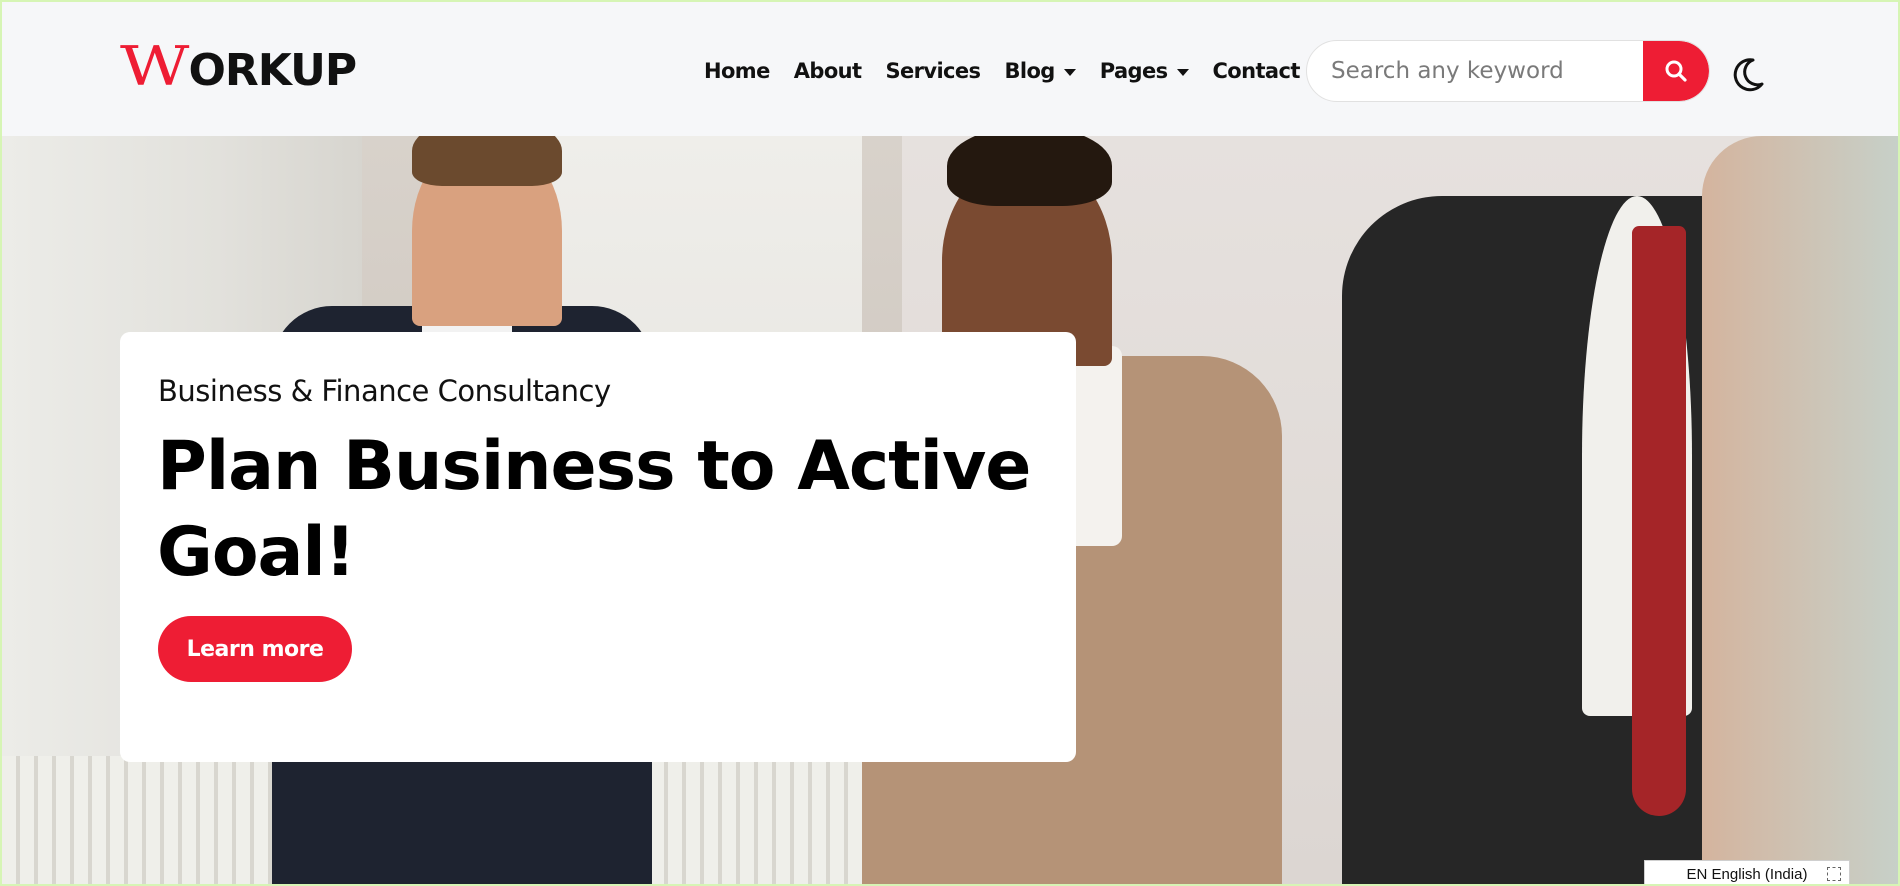 The width and height of the screenshot is (1900, 886). What do you see at coordinates (273, 70) in the screenshot?
I see `logo-text: ORKUP` at bounding box center [273, 70].